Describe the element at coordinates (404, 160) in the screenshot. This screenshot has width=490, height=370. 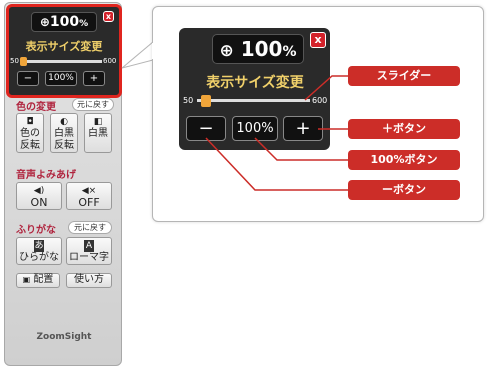
I see `label-reset-button: 100%ボタン` at that location.